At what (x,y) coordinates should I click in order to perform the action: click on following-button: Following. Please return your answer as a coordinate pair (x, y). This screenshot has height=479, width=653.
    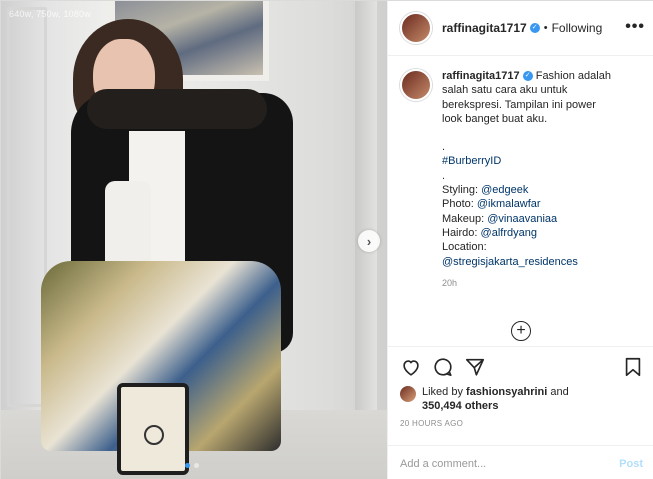
    Looking at the image, I should click on (577, 28).